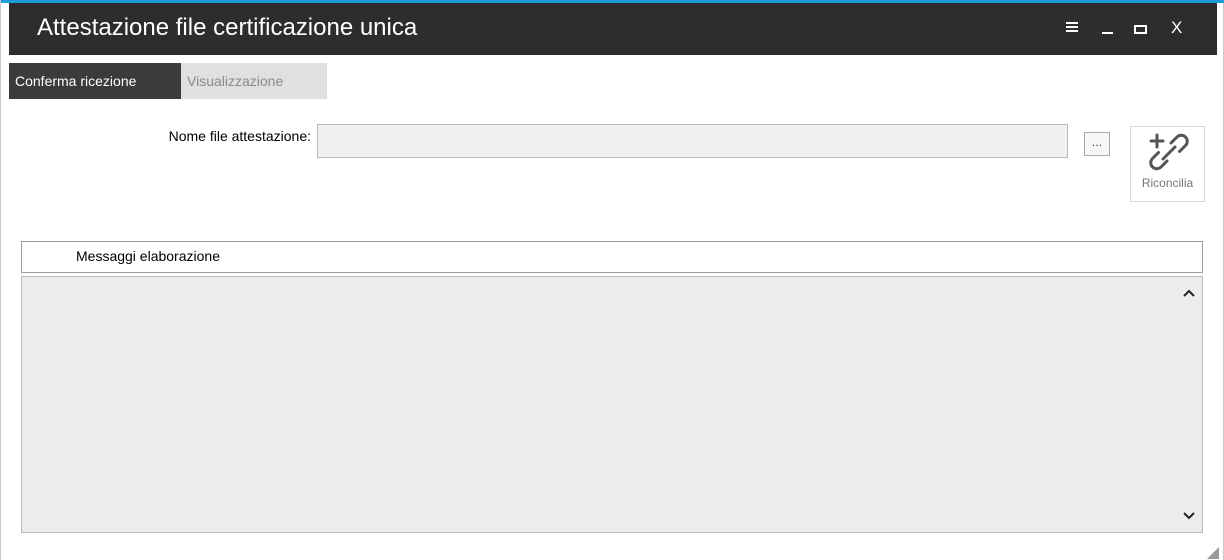 Image resolution: width=1224 pixels, height=560 pixels. Describe the element at coordinates (95, 81) in the screenshot. I see `tab-conferma-ricezione: Conferma ricezione` at that location.